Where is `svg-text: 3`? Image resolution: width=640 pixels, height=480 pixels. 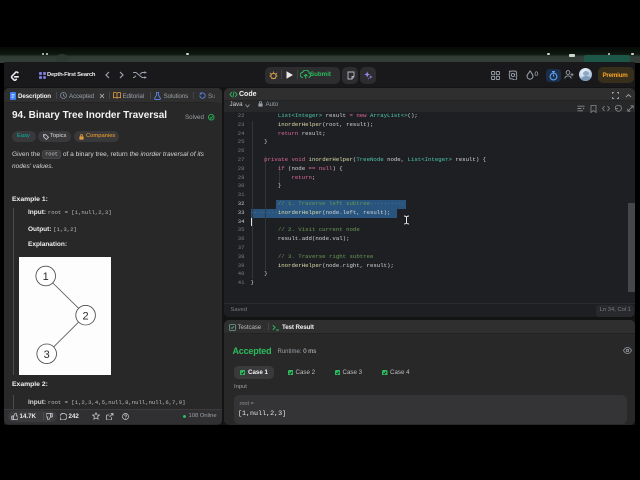 svg-text: 3 is located at coordinates (46, 355).